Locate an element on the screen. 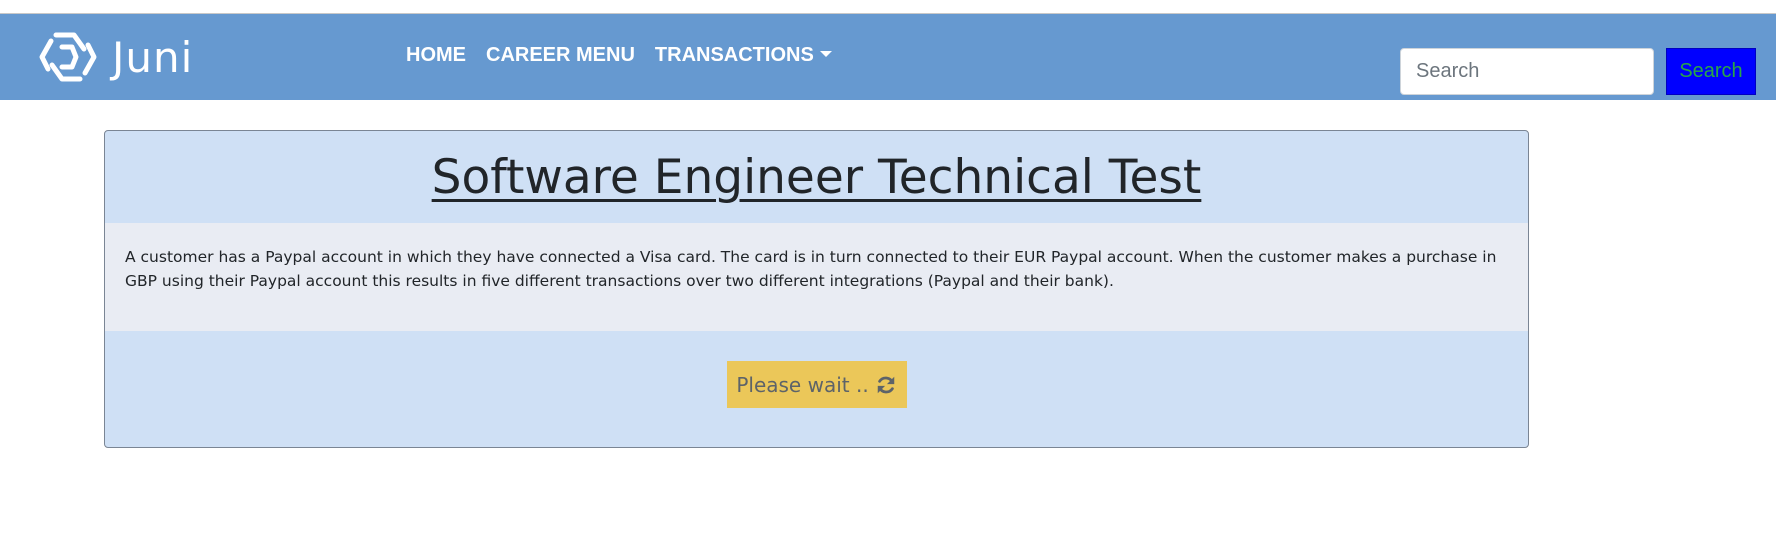 The width and height of the screenshot is (1776, 548). juni-logo-icon is located at coordinates (68, 57).